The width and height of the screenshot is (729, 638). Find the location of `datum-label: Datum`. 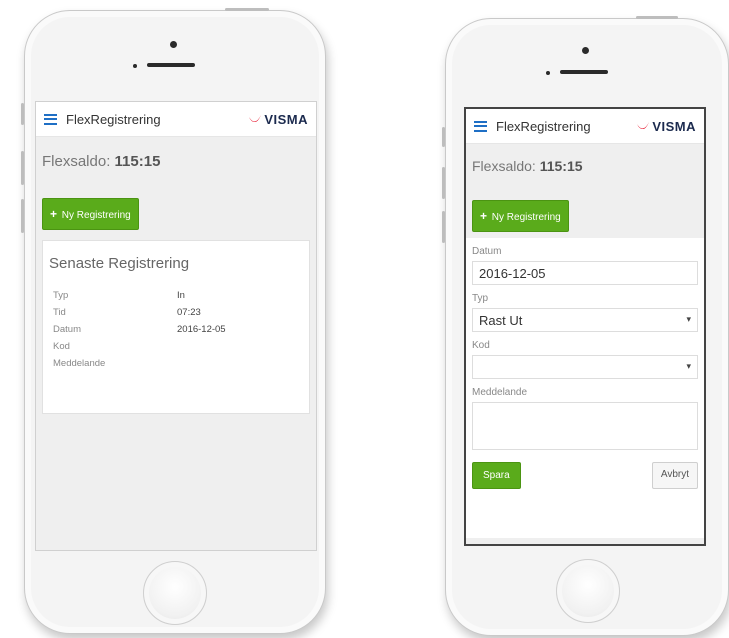

datum-label: Datum is located at coordinates (487, 251).